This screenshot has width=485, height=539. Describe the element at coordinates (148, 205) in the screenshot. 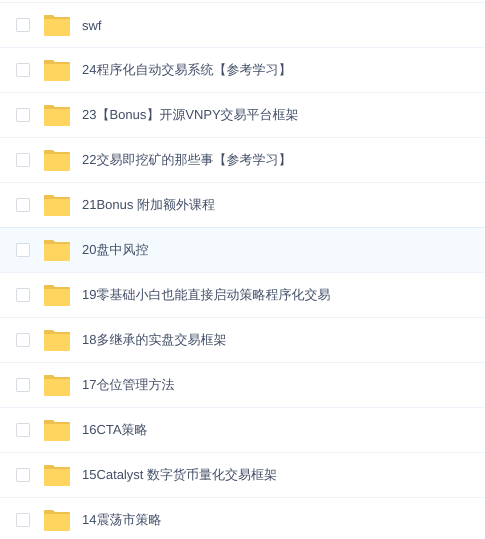

I see `folder-name: 21Bonus 附加额外课程` at that location.